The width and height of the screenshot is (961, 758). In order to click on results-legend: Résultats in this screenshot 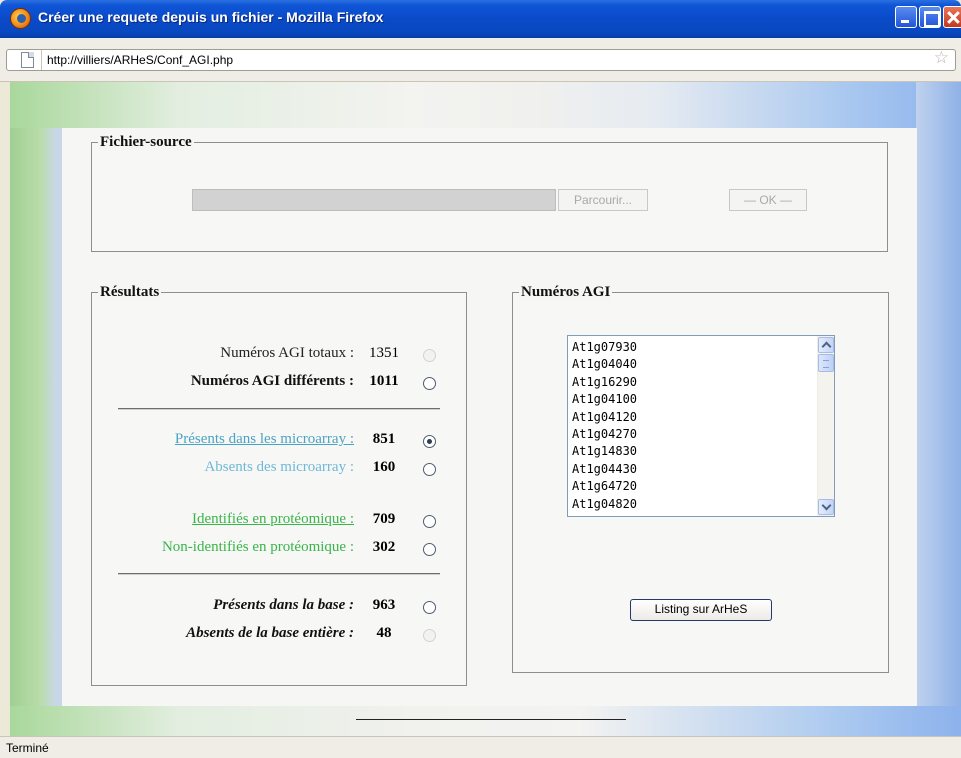, I will do `click(130, 292)`.